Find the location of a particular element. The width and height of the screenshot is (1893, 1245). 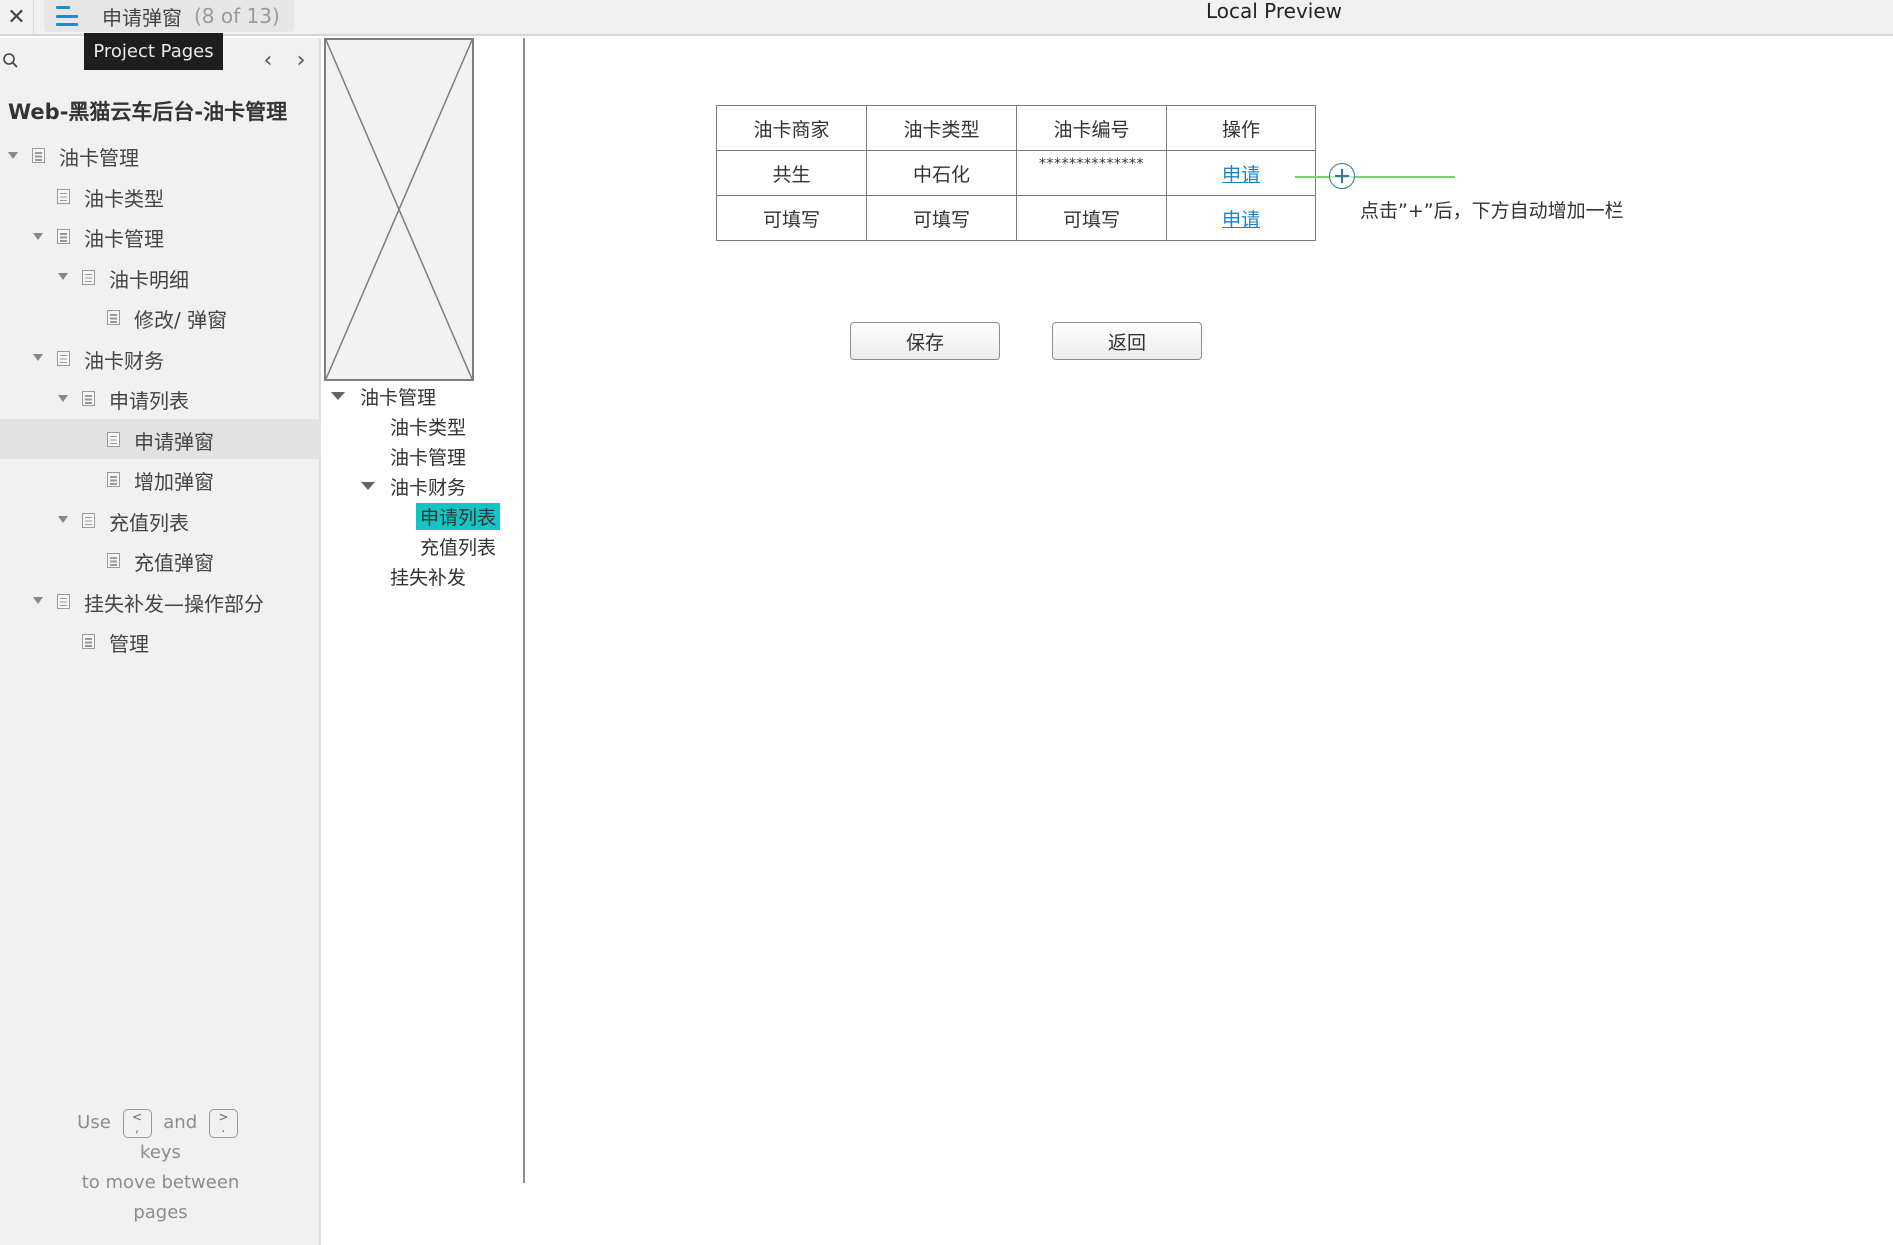

page-count: (8 of 13) is located at coordinates (237, 16).